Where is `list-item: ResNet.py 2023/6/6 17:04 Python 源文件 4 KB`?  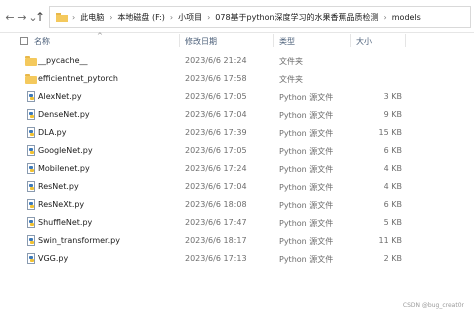
list-item: ResNet.py 2023/6/6 17:04 Python 源文件 4 KB is located at coordinates (237, 187).